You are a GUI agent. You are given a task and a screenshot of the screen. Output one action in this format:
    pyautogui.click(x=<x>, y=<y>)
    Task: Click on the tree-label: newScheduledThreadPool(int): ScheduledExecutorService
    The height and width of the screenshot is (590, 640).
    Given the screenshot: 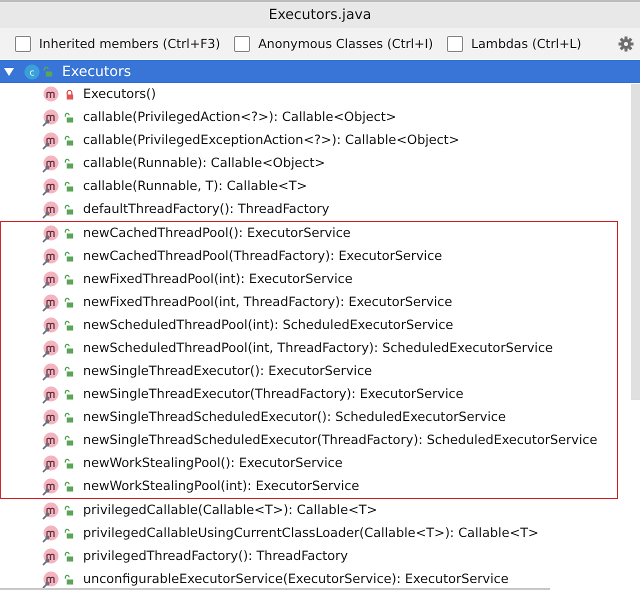 What is the action you would take?
    pyautogui.click(x=268, y=325)
    